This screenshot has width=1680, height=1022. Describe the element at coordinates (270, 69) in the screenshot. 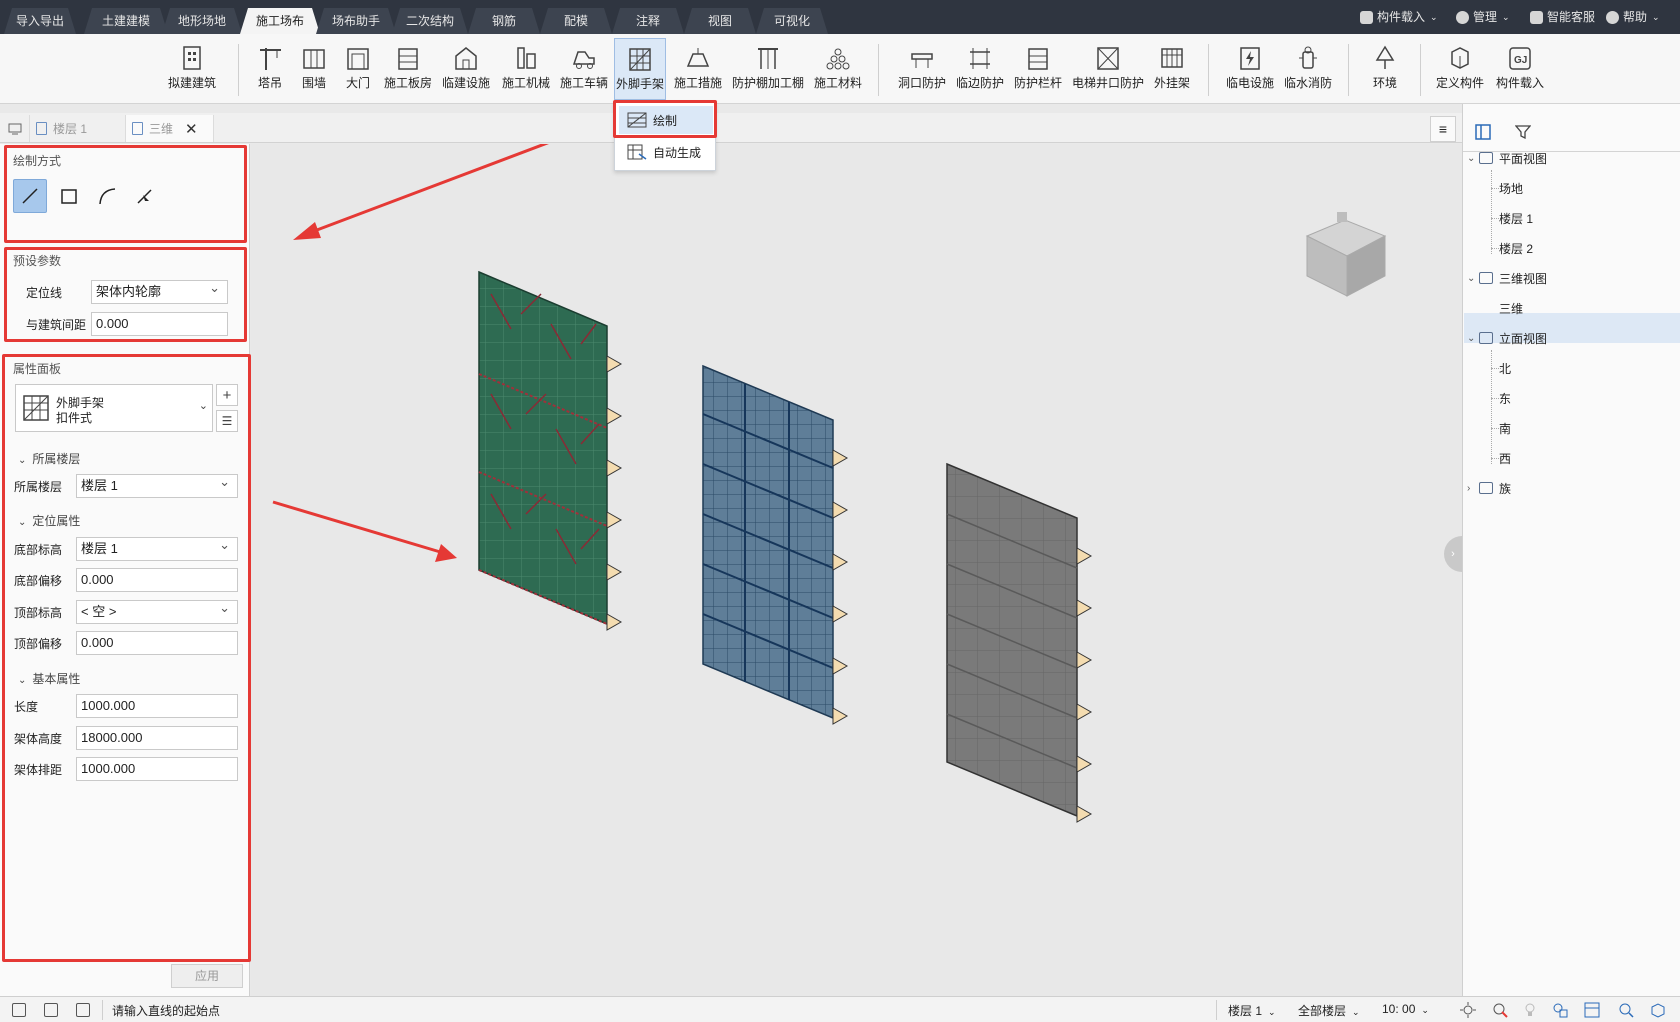

I see `tower-crane-button: 塔吊` at that location.